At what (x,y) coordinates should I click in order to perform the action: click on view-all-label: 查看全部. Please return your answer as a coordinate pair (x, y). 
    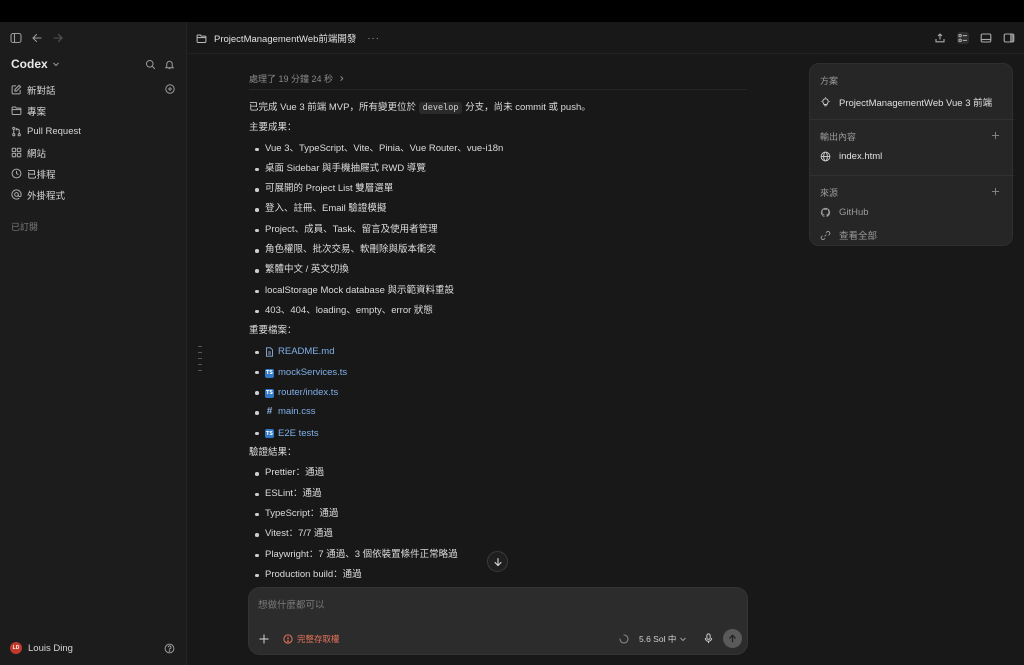
    Looking at the image, I should click on (858, 236).